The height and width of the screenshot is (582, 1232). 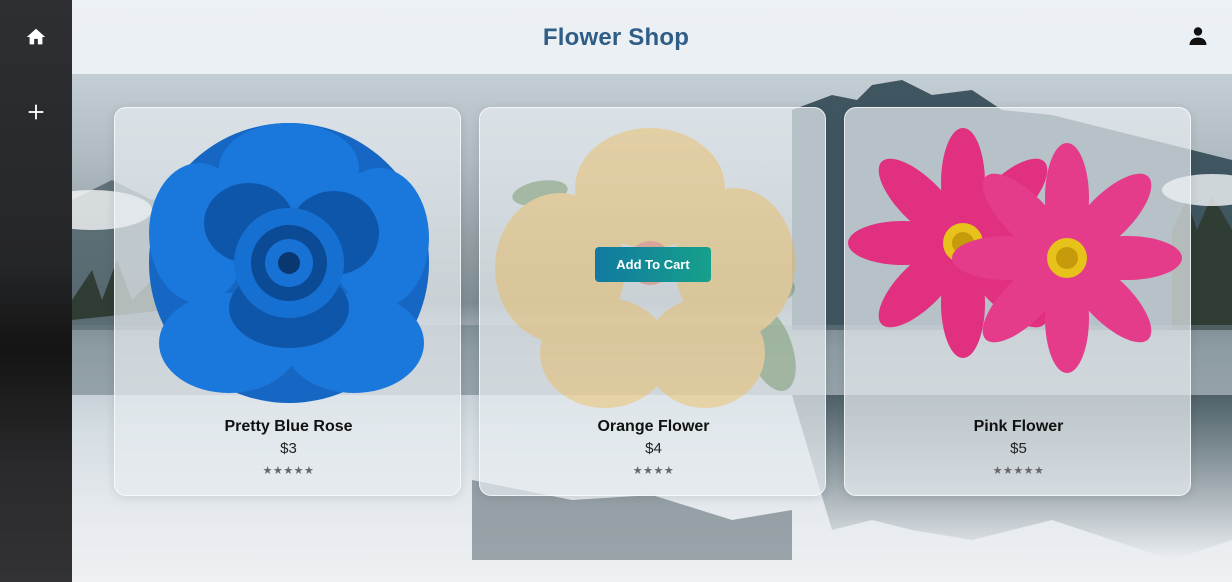 What do you see at coordinates (288, 448) in the screenshot?
I see `product-price: $3` at bounding box center [288, 448].